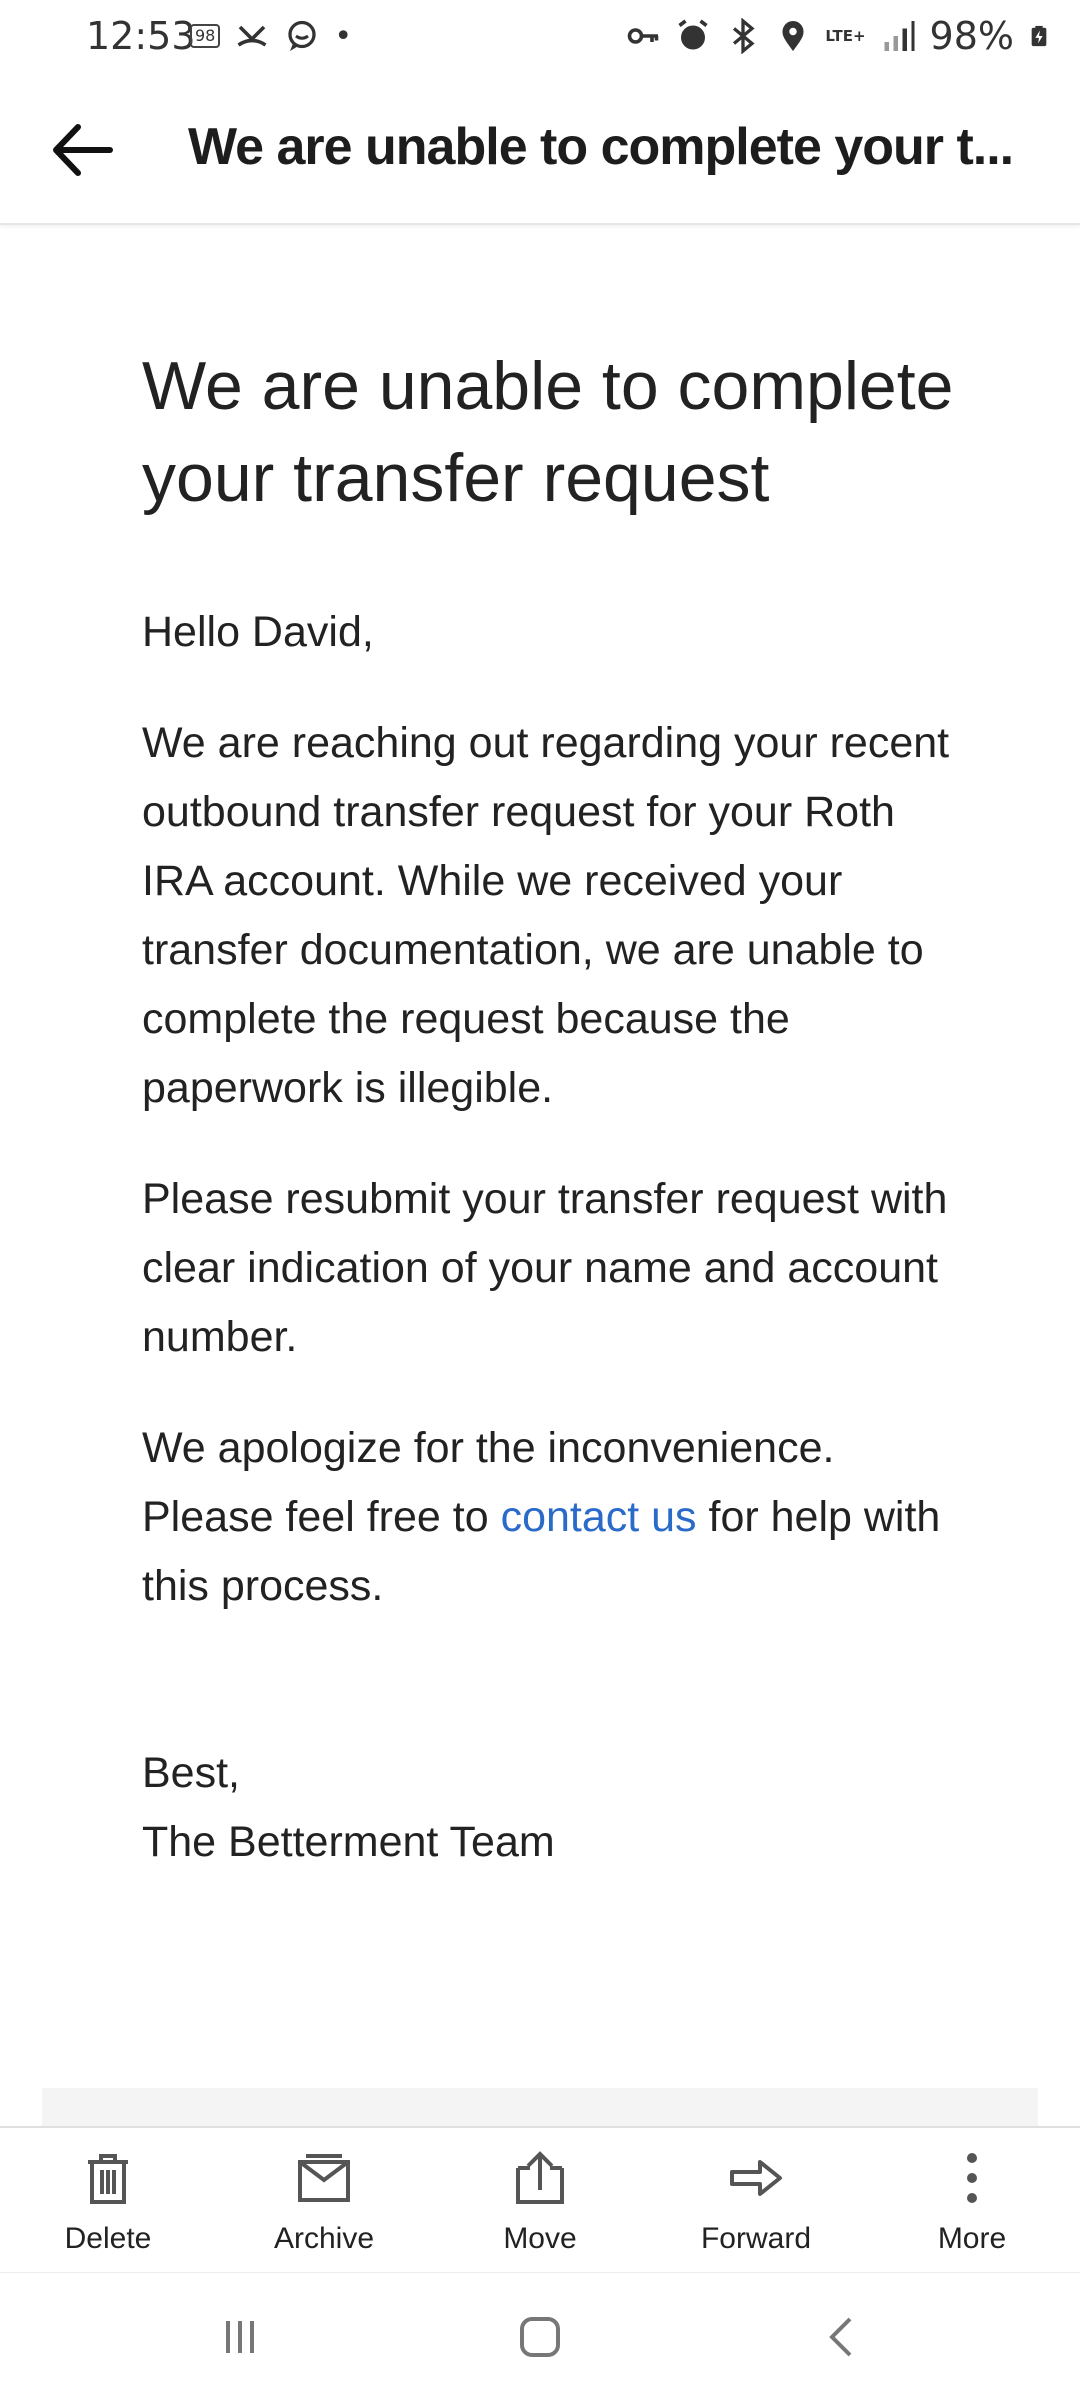 The width and height of the screenshot is (1080, 2401). I want to click on recents-icon, so click(240, 2337).